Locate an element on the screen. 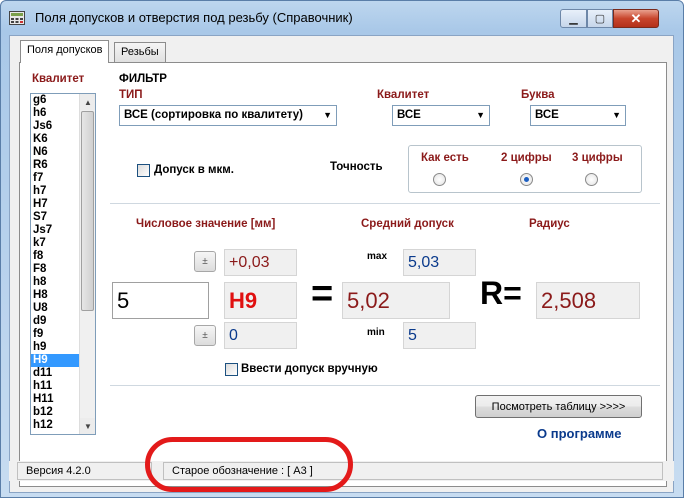 The width and height of the screenshot is (684, 498). annotation-ellipse is located at coordinates (249, 464).